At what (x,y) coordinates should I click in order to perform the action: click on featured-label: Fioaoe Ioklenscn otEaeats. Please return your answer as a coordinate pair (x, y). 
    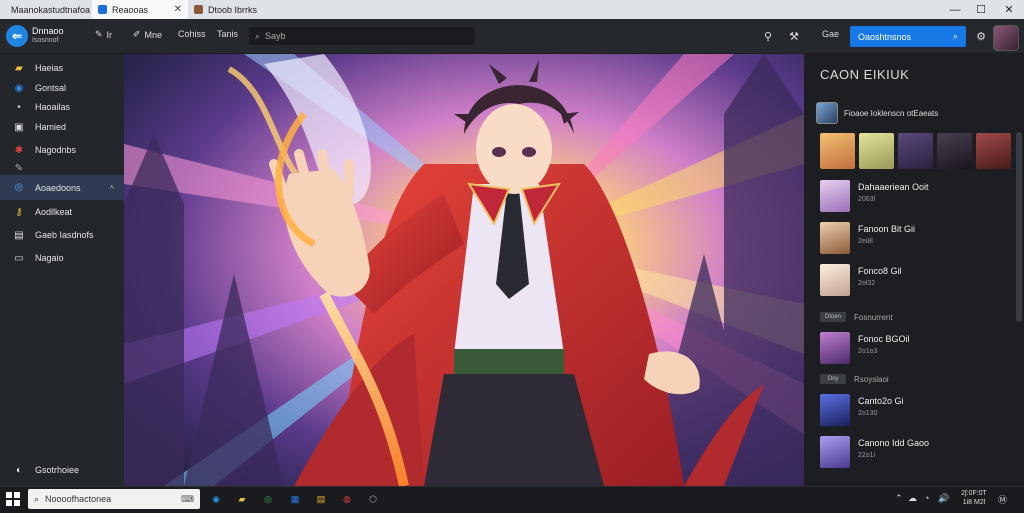
    Looking at the image, I should click on (891, 113).